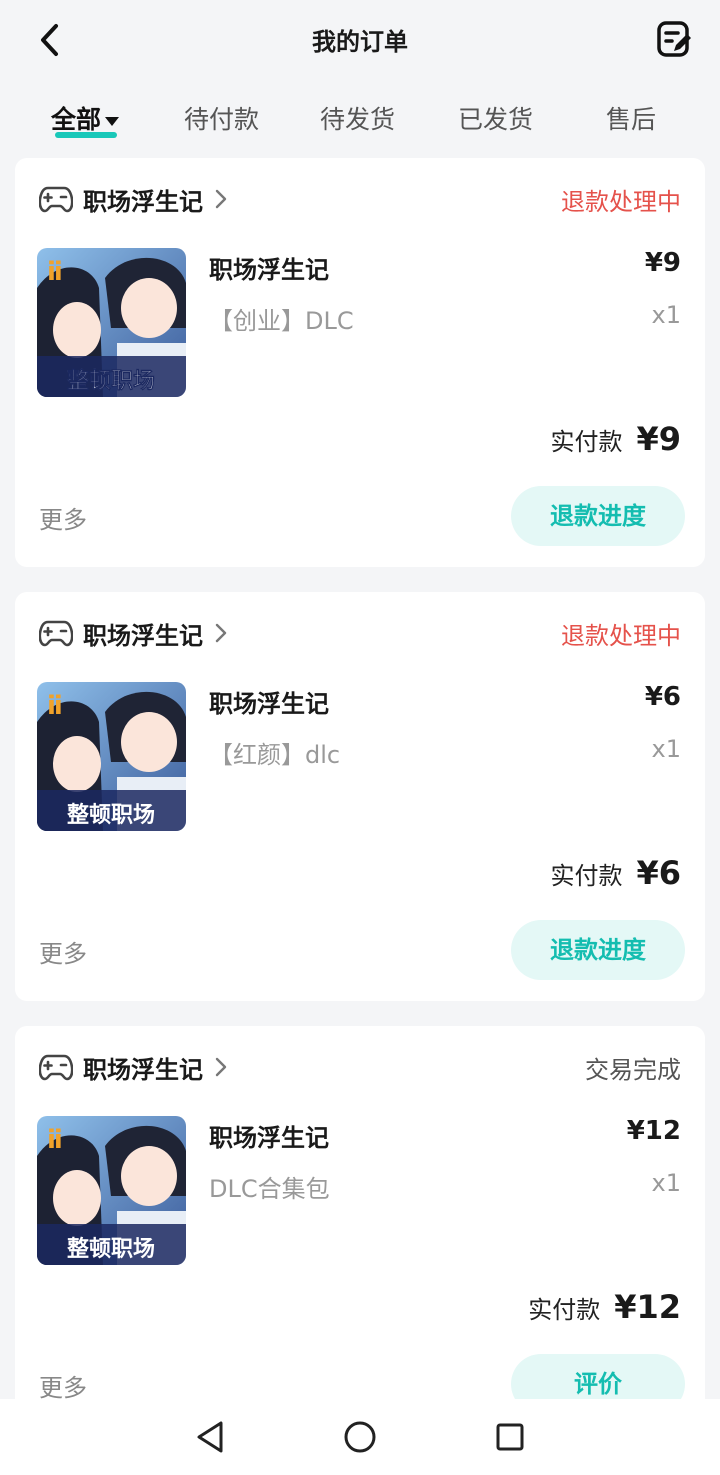  What do you see at coordinates (658, 873) in the screenshot?
I see `paid-value: ¥6` at bounding box center [658, 873].